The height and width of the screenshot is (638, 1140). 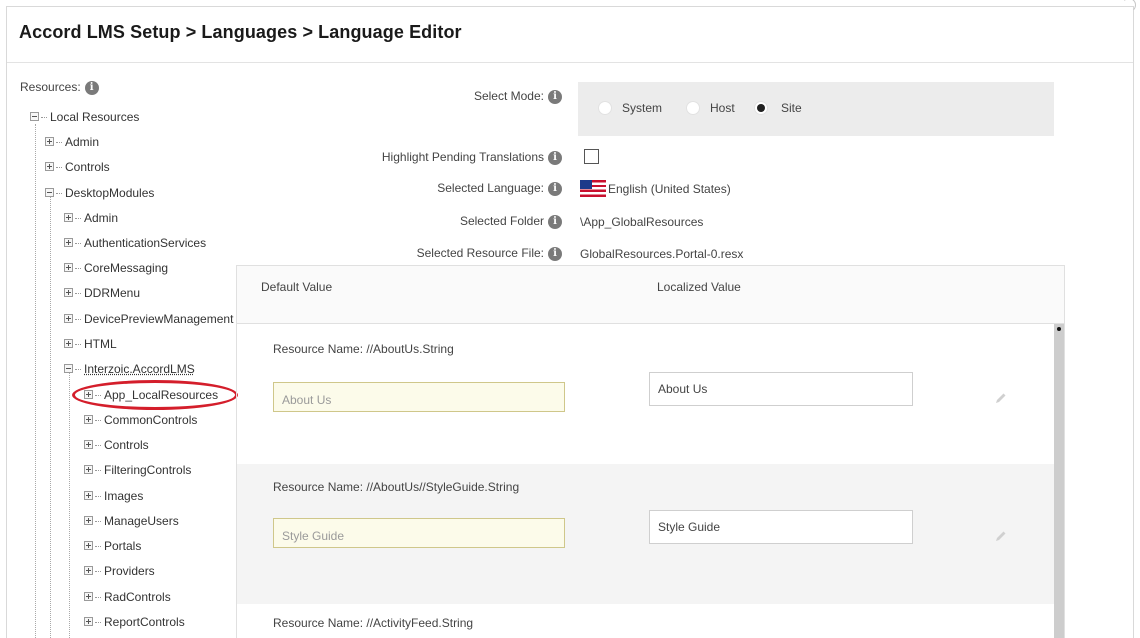 I want to click on tree-node-desktopmodules: DesktopModules, so click(x=99, y=193).